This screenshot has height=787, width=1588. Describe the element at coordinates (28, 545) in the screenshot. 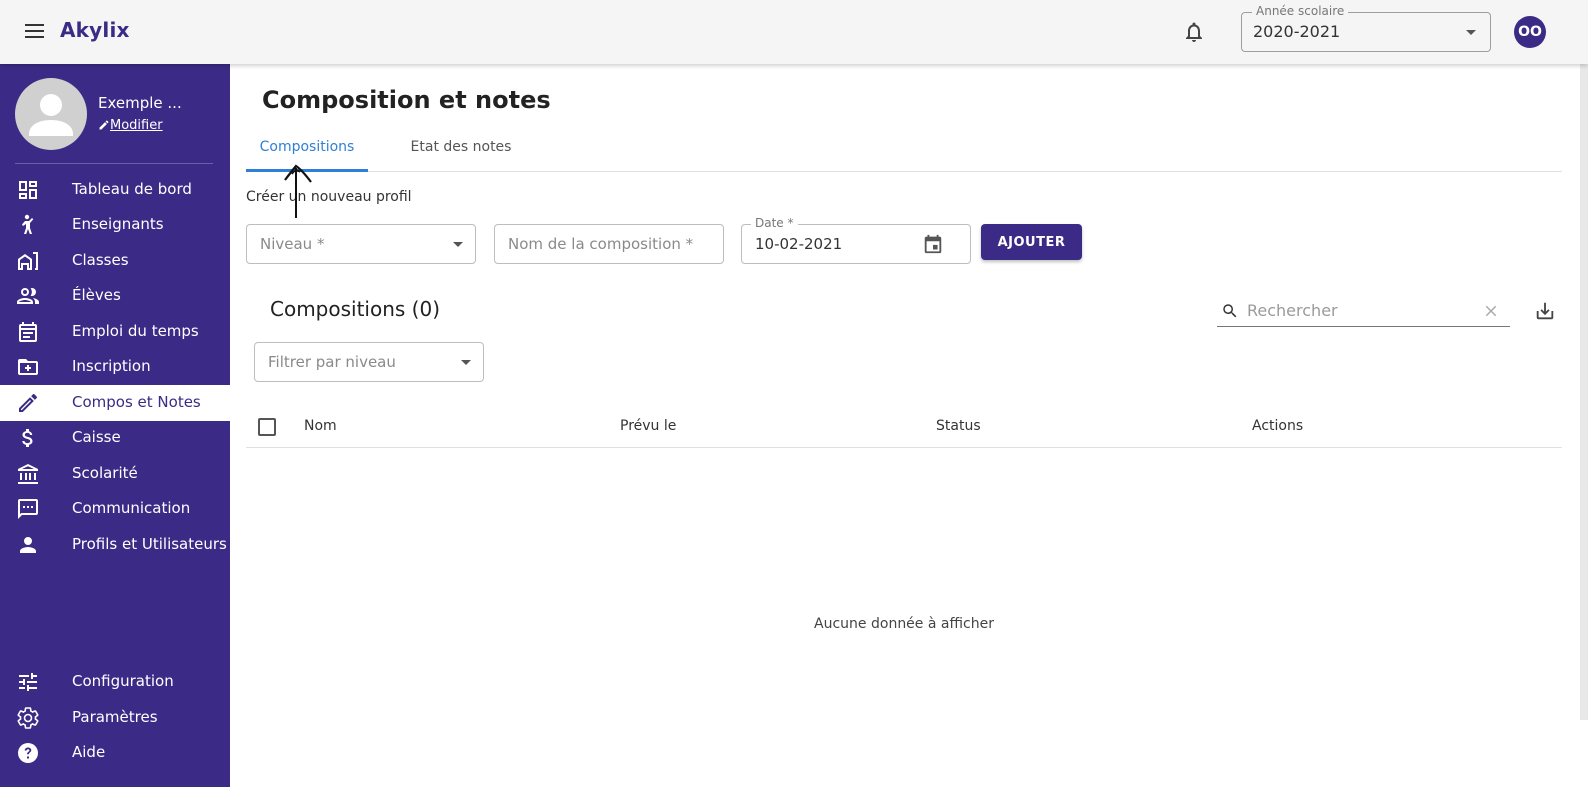

I see `person-icon` at that location.